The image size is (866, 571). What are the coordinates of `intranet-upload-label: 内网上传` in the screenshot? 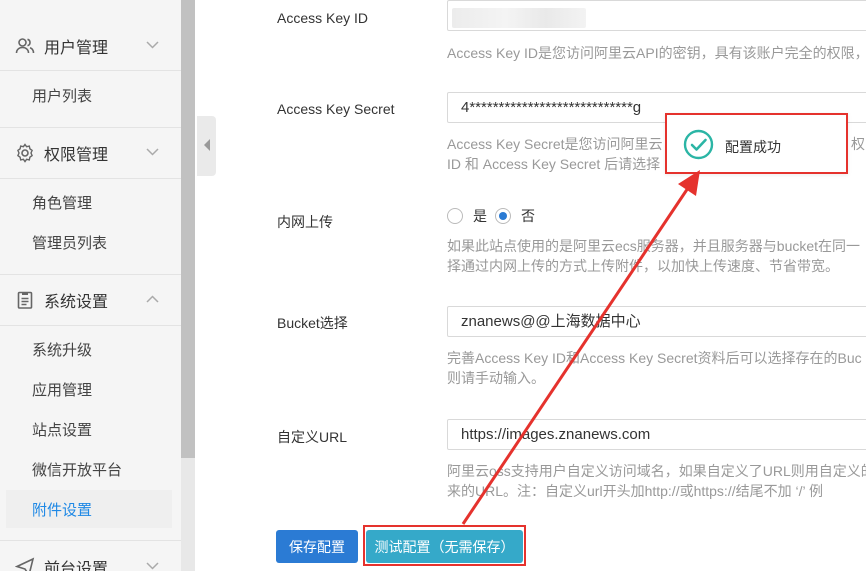 It's located at (305, 222).